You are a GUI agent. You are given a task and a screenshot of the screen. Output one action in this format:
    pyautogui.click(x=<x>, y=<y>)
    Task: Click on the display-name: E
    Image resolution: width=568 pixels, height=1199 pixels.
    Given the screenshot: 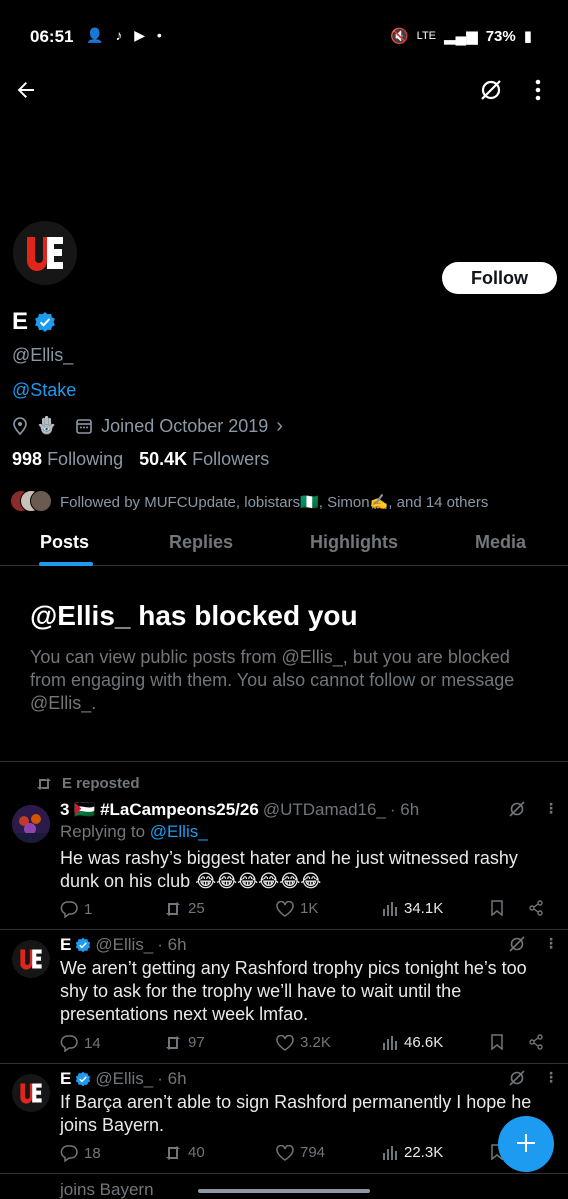 What is the action you would take?
    pyautogui.click(x=34, y=322)
    